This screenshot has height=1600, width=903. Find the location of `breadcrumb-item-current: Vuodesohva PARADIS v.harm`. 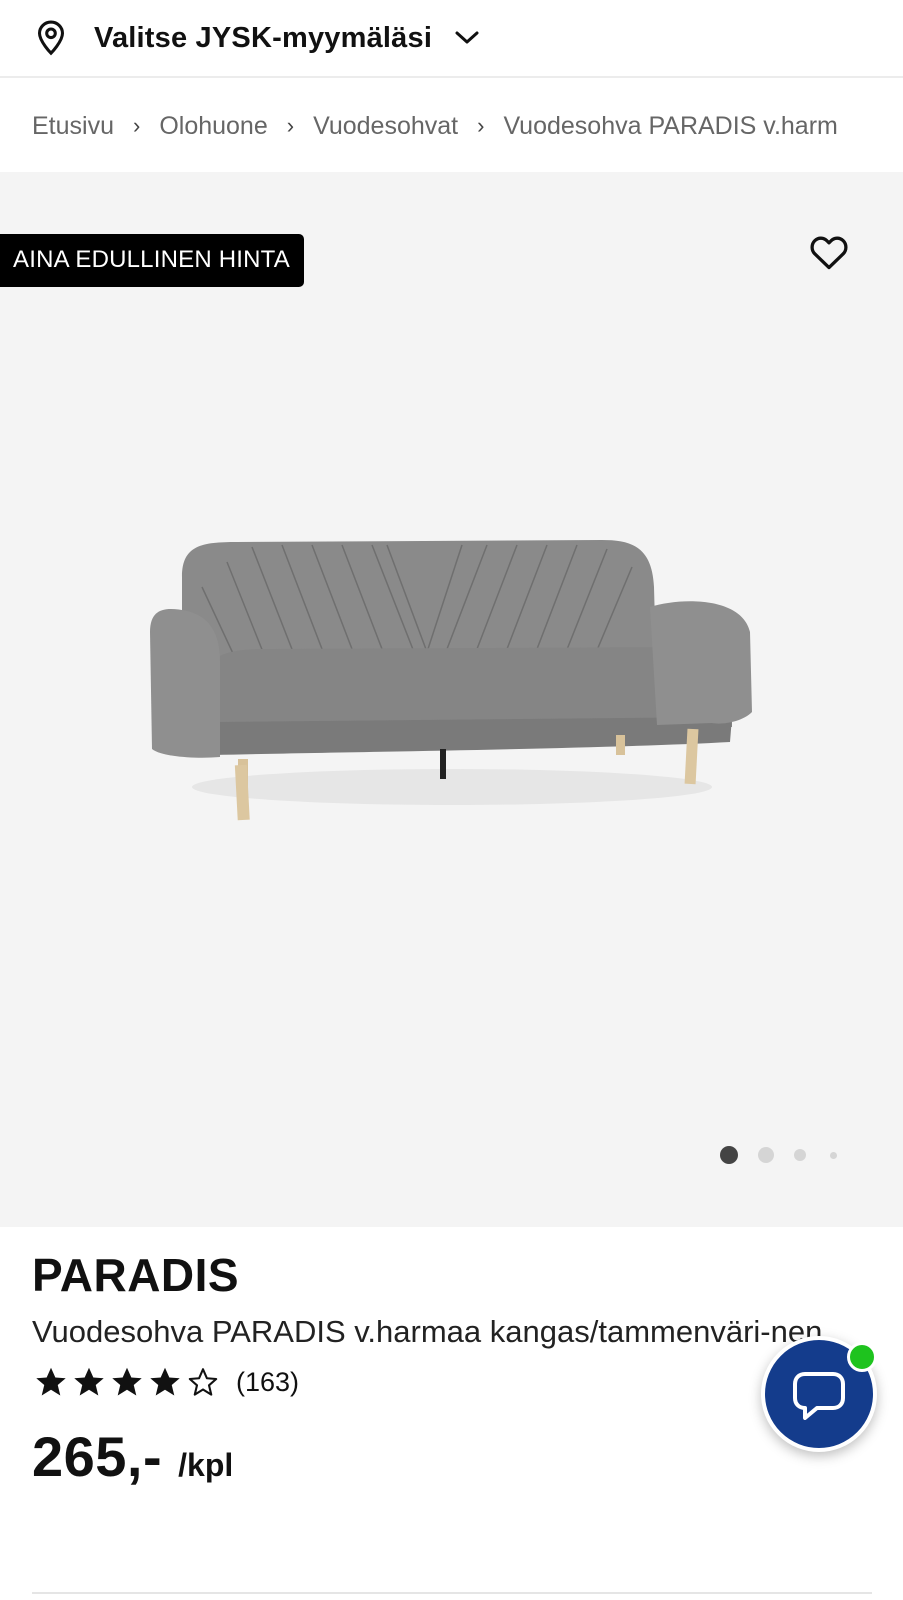

breadcrumb-item-current: Vuodesohva PARADIS v.harm is located at coordinates (670, 125).